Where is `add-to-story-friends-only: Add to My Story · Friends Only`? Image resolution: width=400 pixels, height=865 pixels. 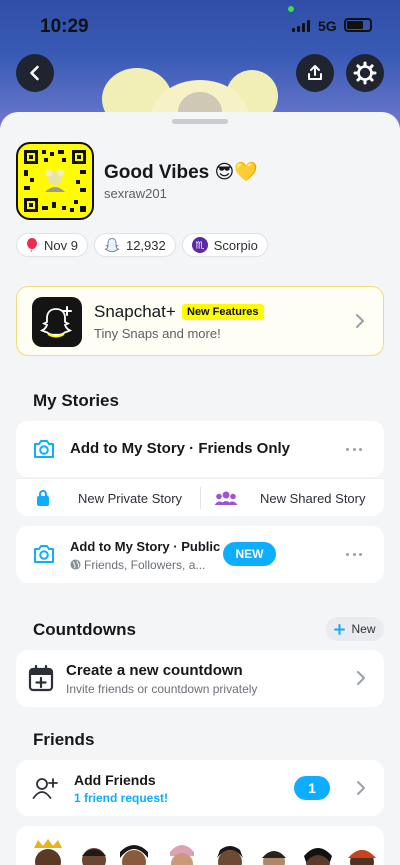
add-to-story-friends-only: Add to My Story · Friends Only is located at coordinates (200, 449).